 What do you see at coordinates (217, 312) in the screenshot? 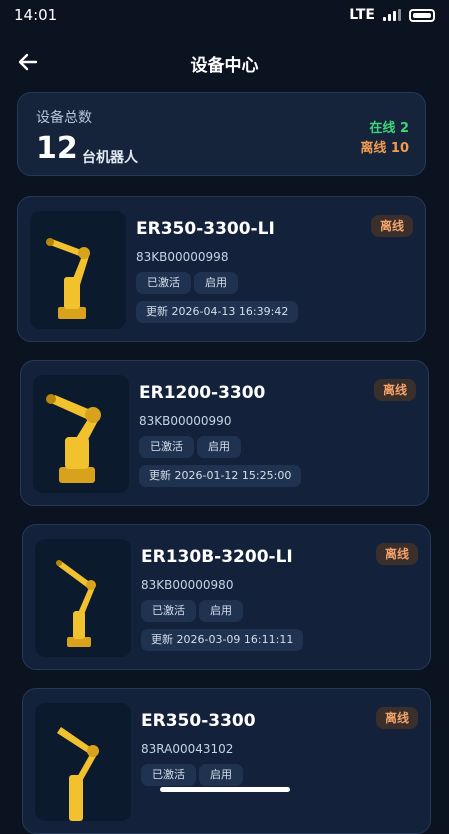
I see `updated-time: 更新 2026-04-13 16:39:42` at bounding box center [217, 312].